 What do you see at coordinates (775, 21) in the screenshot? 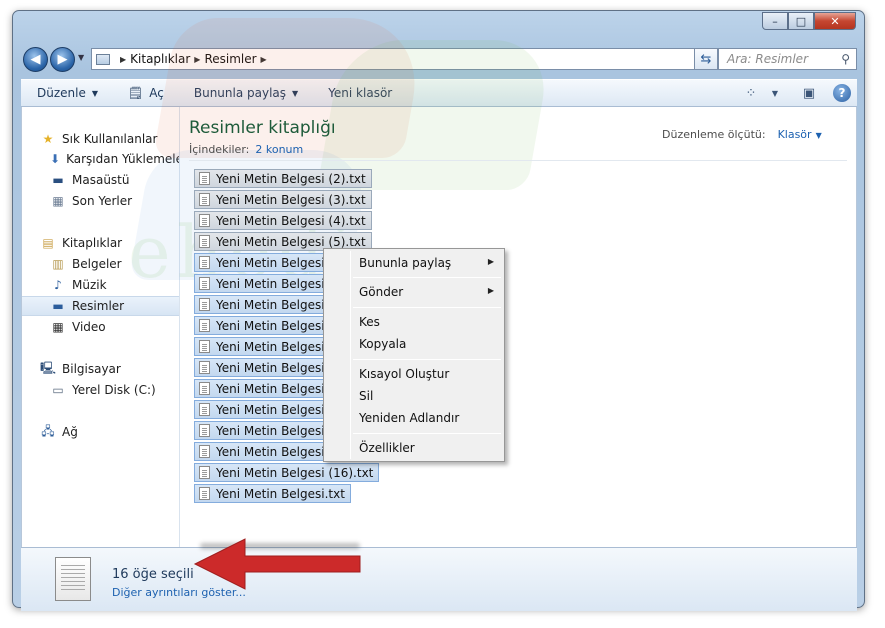
I see `minimize-button: –` at bounding box center [775, 21].